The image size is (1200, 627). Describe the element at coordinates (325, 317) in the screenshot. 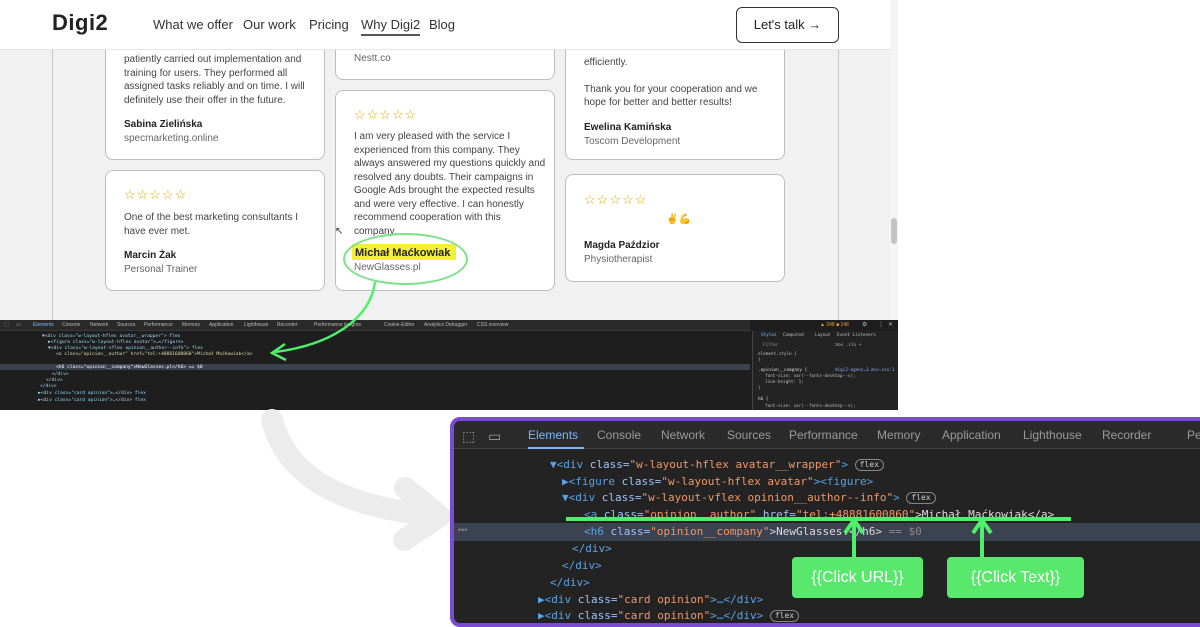

I see `green-arrow-line` at that location.